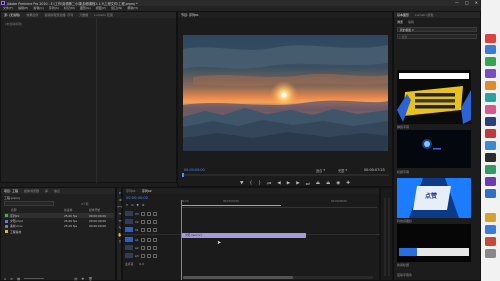 The height and width of the screenshot is (281, 500). Describe the element at coordinates (285, 175) in the screenshot. I see `program-scrub-bar` at that location.